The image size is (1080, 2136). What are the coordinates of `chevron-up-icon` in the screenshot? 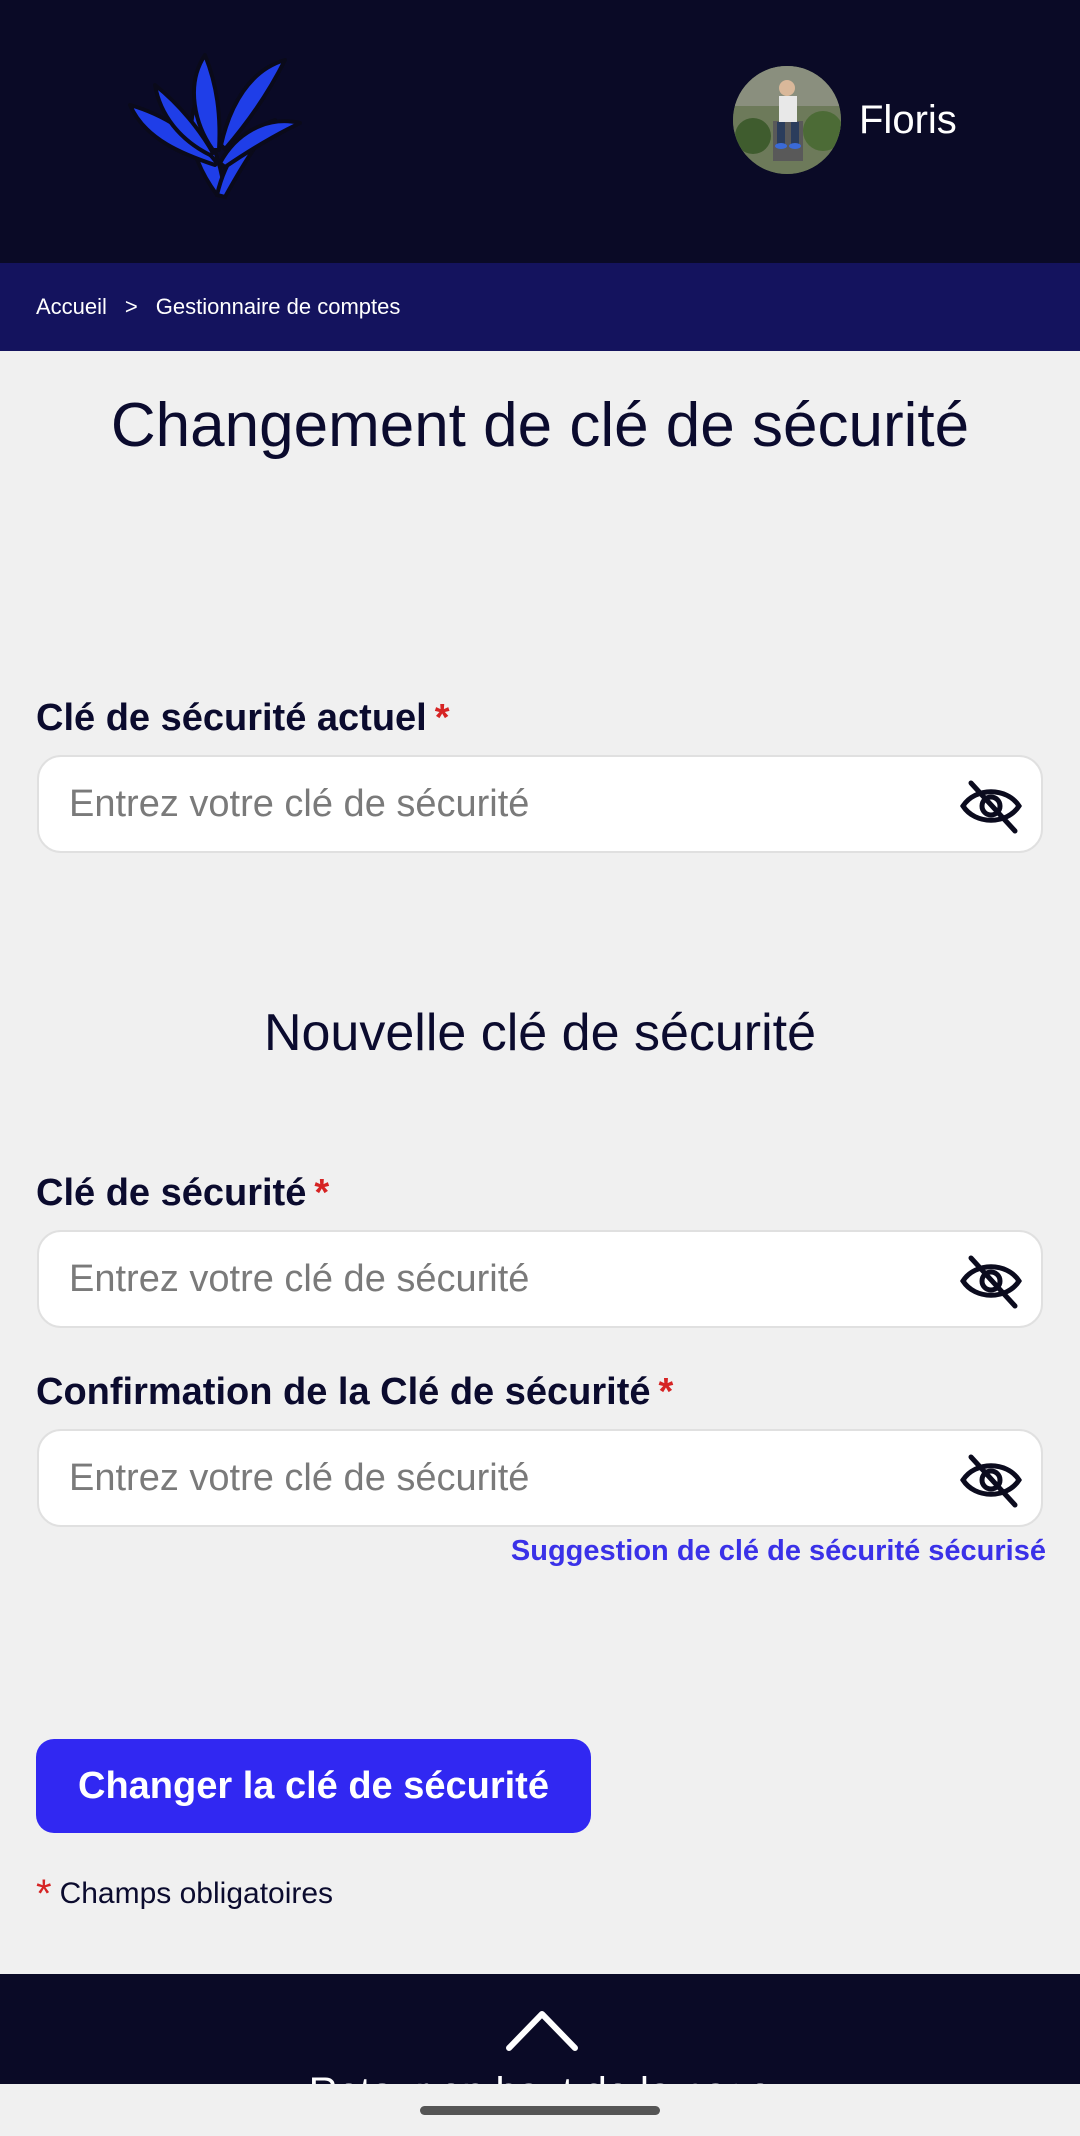 It's located at (542, 2030).